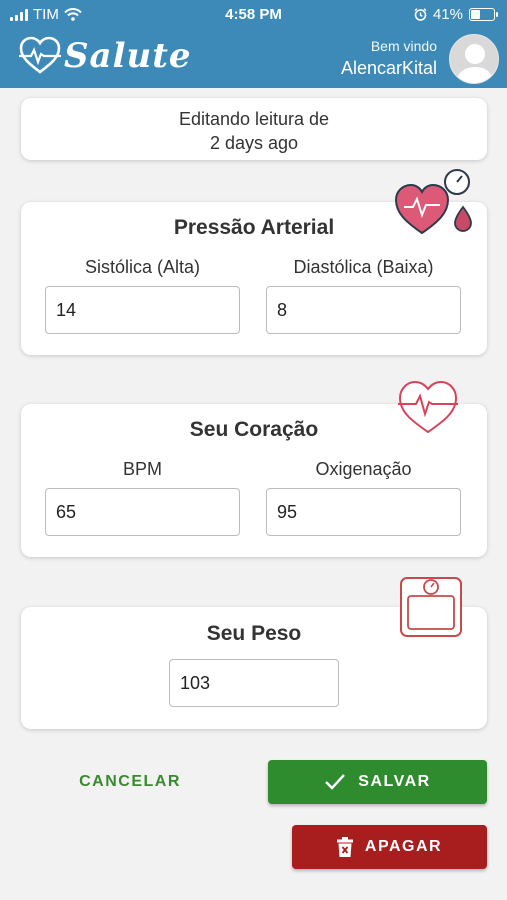 The image size is (507, 900). What do you see at coordinates (363, 469) in the screenshot?
I see `oxygen-label: Oxigenação` at bounding box center [363, 469].